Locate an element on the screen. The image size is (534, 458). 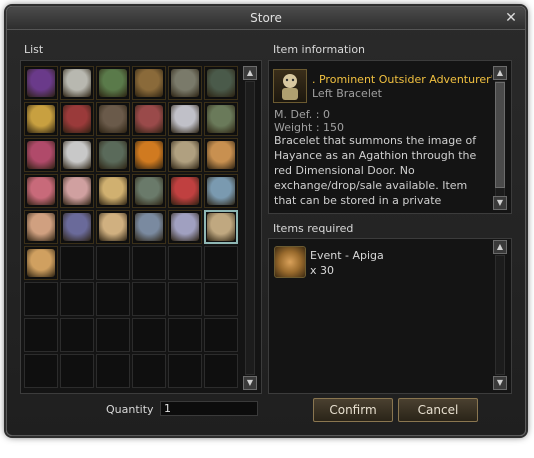
list-label: List is located at coordinates (34, 49).